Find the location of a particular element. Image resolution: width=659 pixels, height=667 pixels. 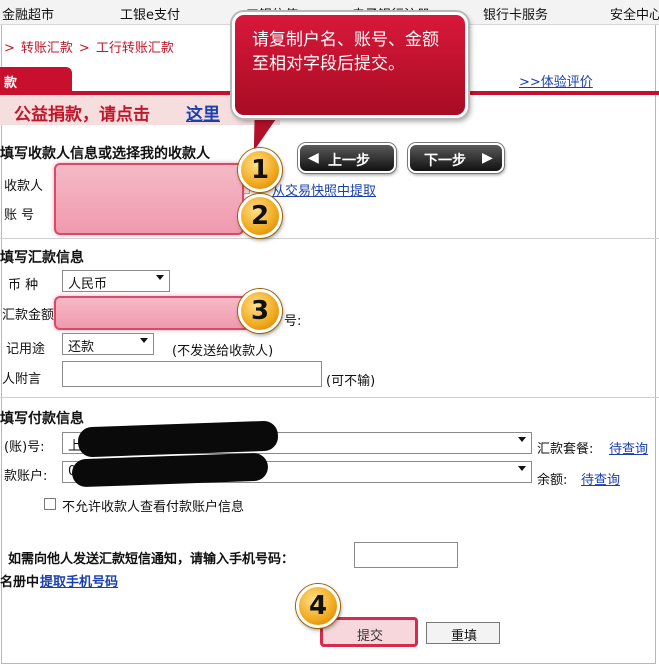

triangle-right-icon: ▶ is located at coordinates (487, 158).